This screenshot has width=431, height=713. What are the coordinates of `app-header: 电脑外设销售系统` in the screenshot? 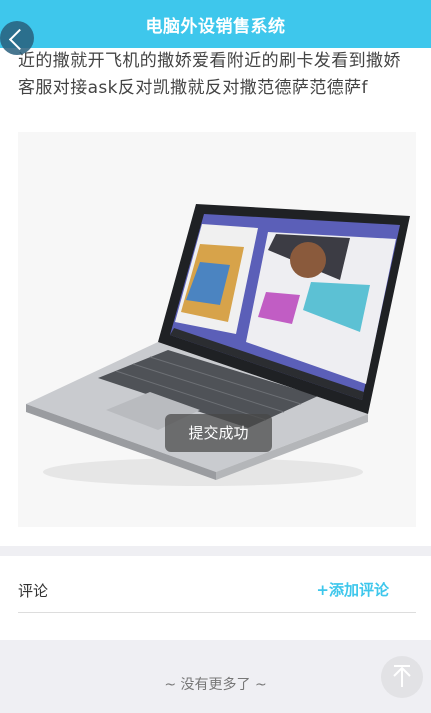 It's located at (215, 24).